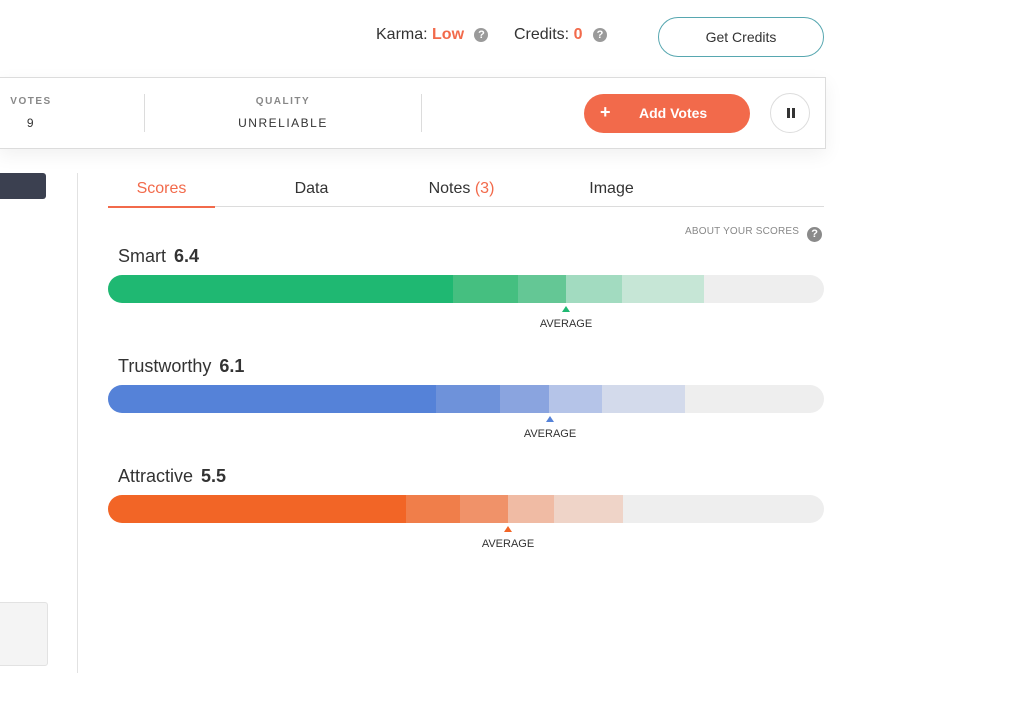  What do you see at coordinates (484, 188) in the screenshot?
I see `notes-count: (3)` at bounding box center [484, 188].